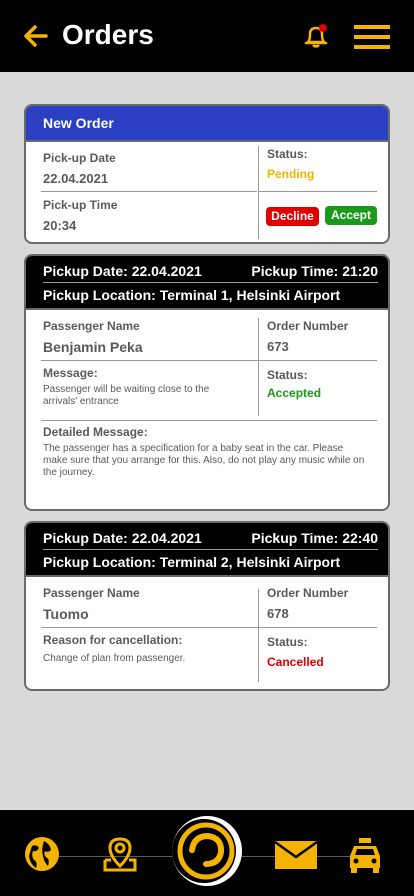  I want to click on app-header: Orders, so click(207, 36).